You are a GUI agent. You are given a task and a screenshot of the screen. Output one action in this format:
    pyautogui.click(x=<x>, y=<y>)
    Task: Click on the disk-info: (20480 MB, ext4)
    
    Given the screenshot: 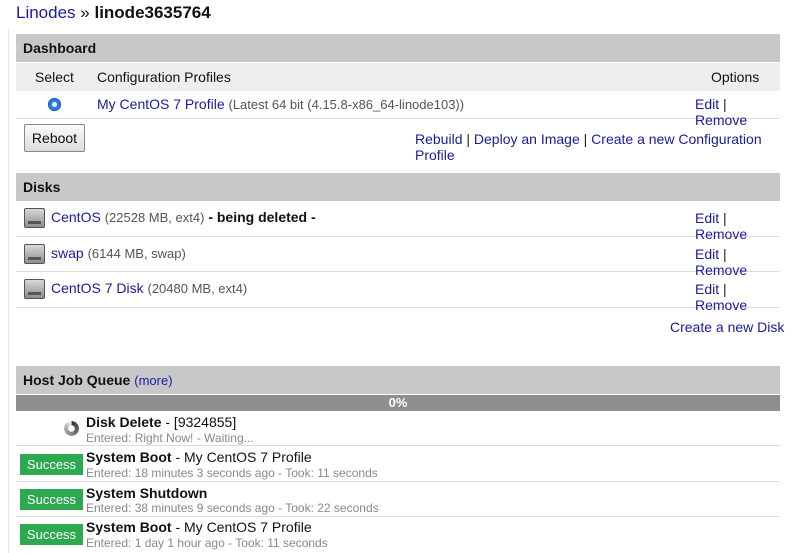 What is the action you would take?
    pyautogui.click(x=197, y=288)
    